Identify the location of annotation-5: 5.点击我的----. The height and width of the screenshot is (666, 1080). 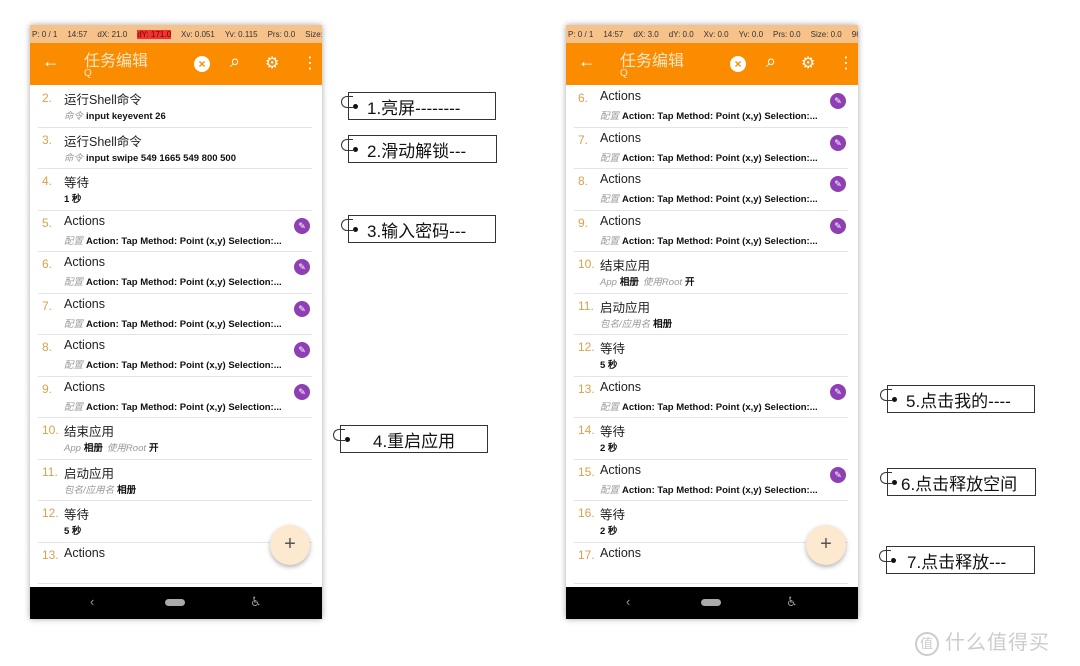
(957, 399).